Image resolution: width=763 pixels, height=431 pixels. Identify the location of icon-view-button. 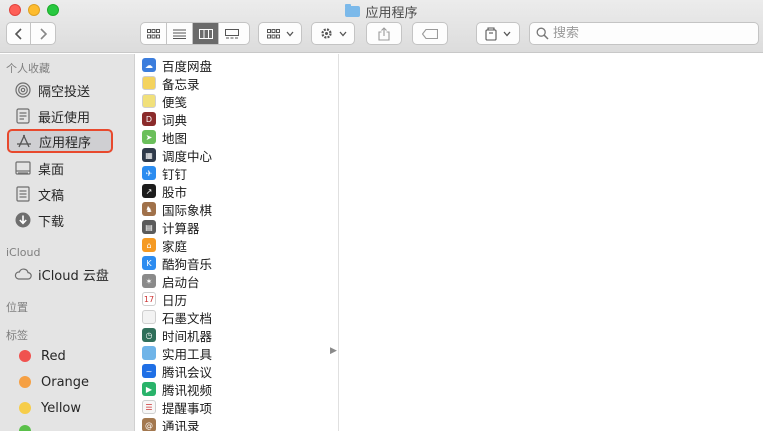
(154, 33).